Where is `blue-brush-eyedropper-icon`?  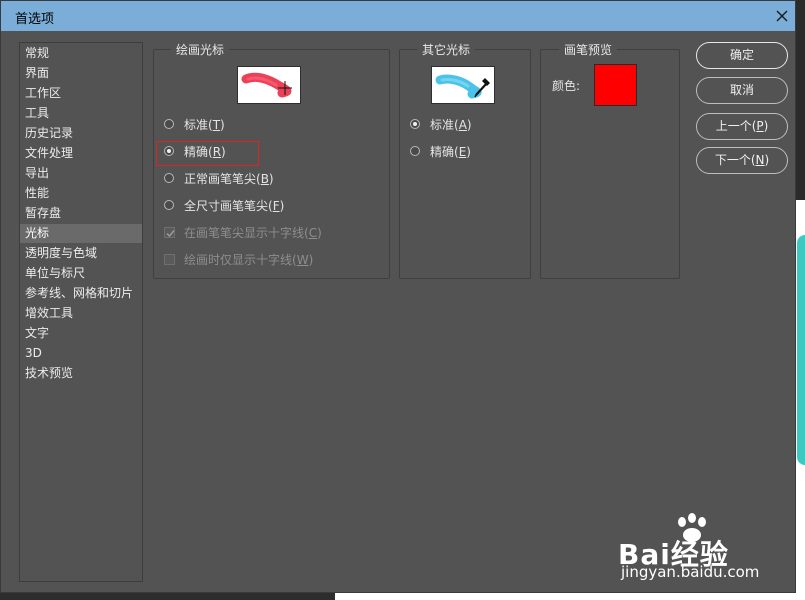
blue-brush-eyedropper-icon is located at coordinates (462, 86).